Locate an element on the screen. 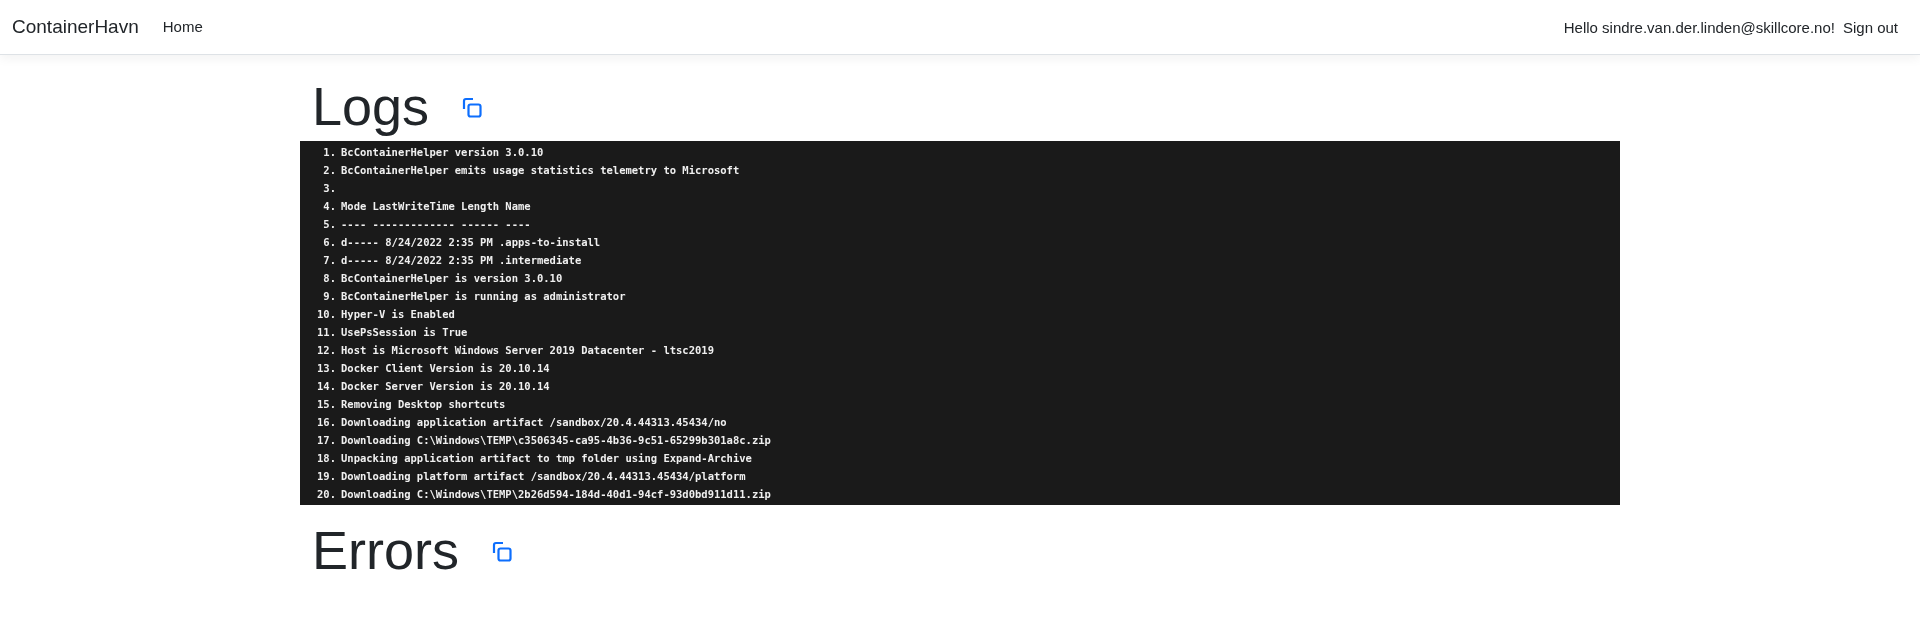  log-line: UsePsSession is True is located at coordinates (404, 332).